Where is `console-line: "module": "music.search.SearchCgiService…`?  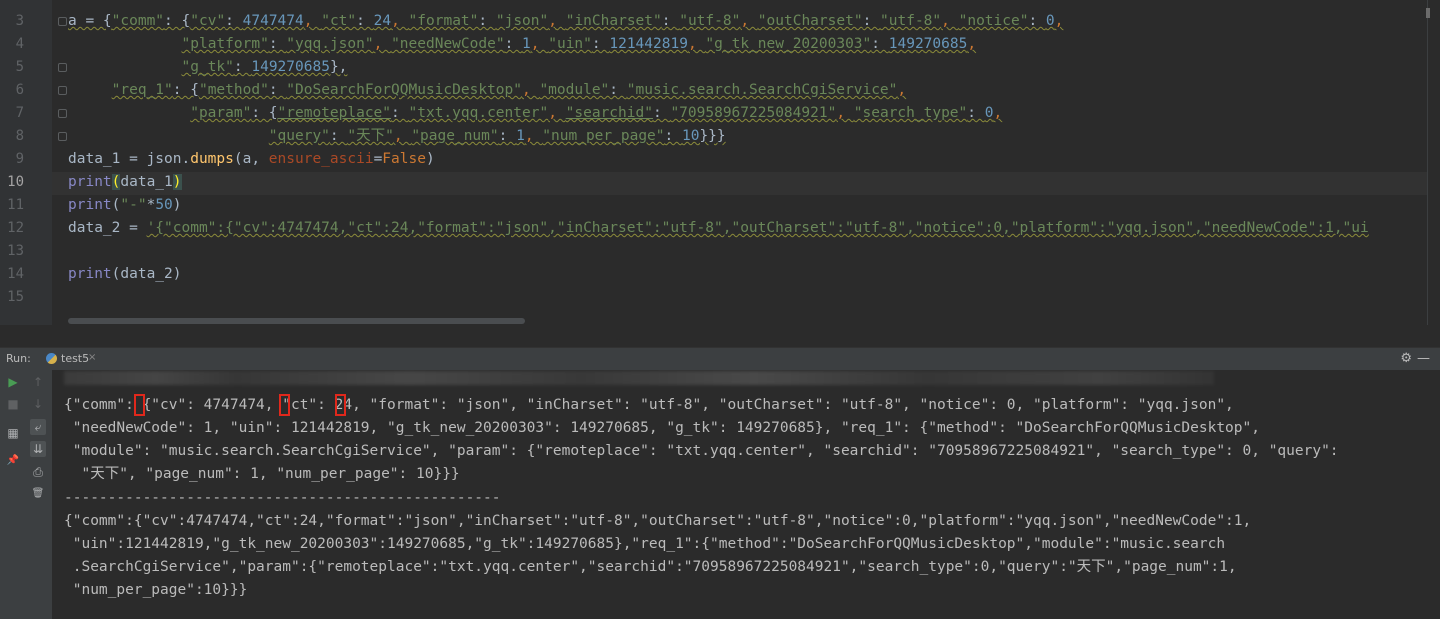
console-line: "module": "music.search.SearchCgiService… is located at coordinates (701, 451).